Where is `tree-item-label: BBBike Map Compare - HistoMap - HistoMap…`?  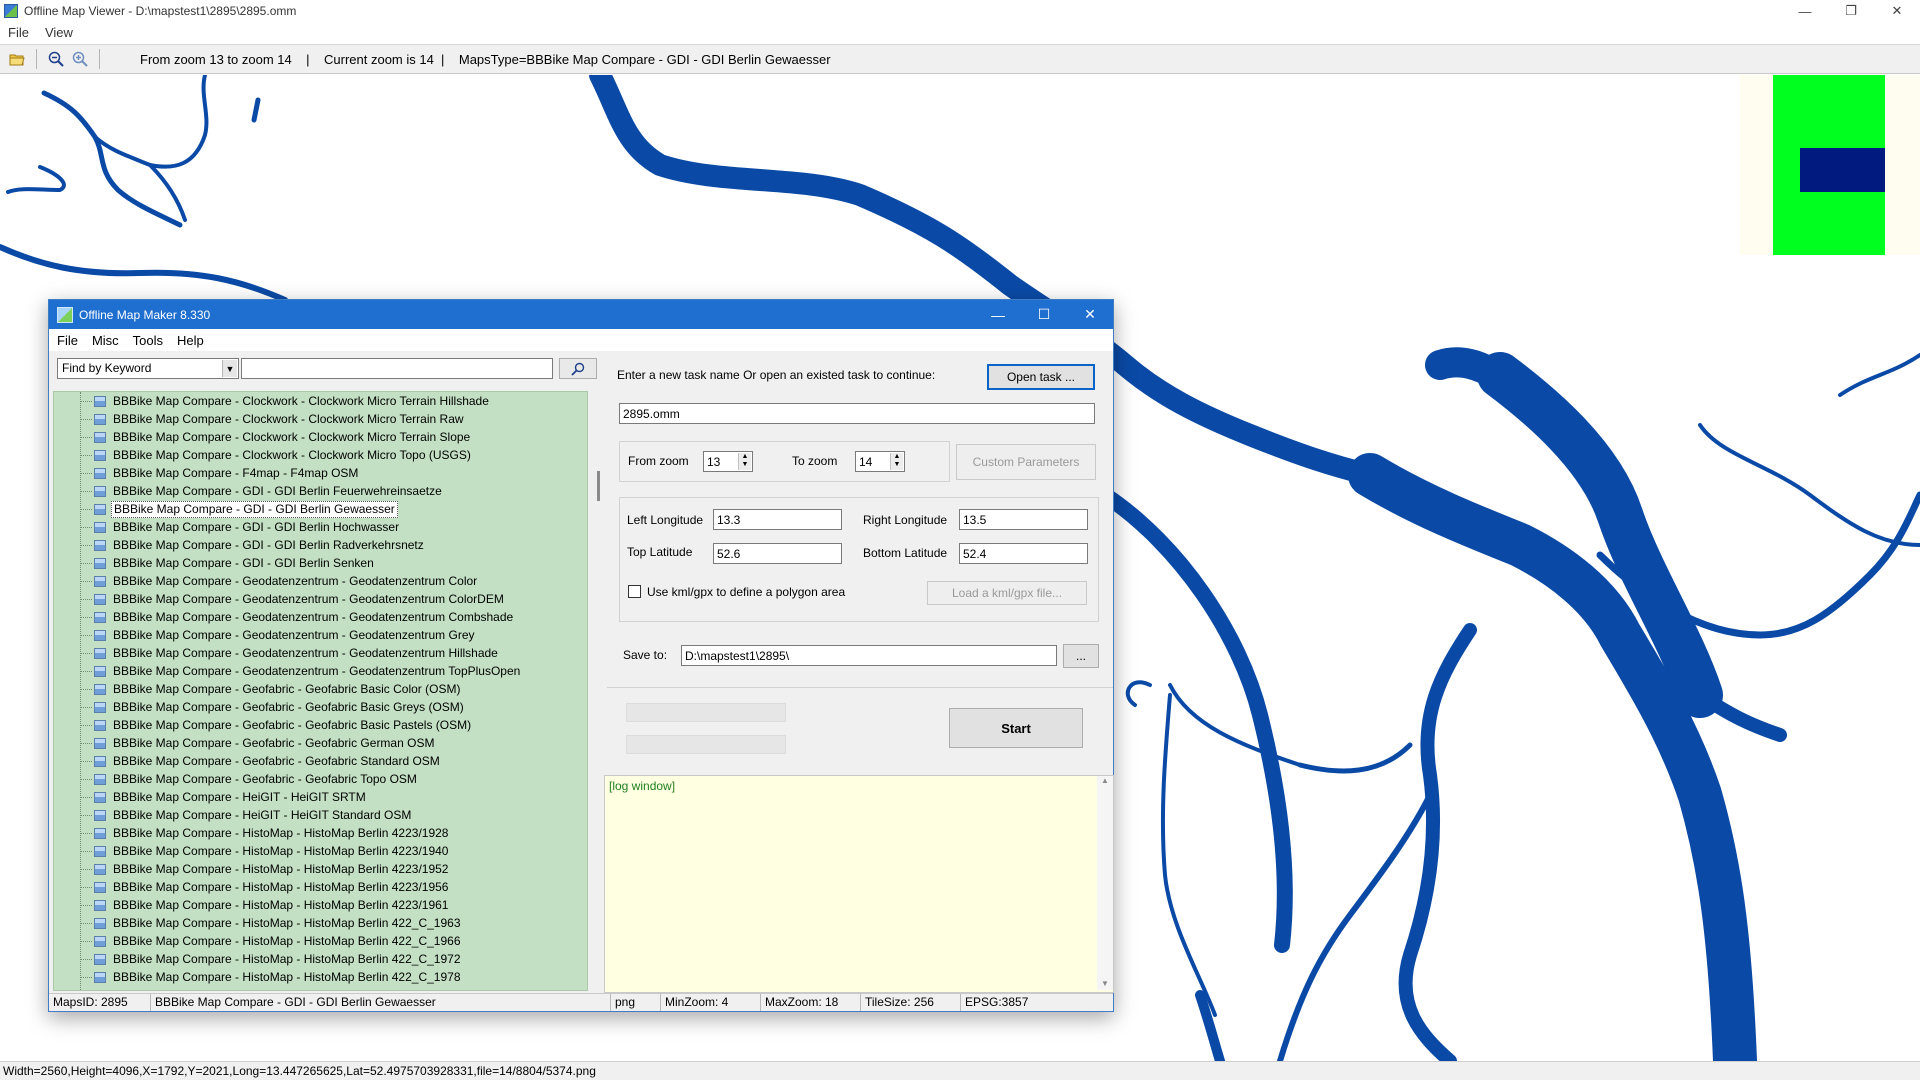 tree-item-label: BBBike Map Compare - HistoMap - HistoMap… is located at coordinates (281, 904).